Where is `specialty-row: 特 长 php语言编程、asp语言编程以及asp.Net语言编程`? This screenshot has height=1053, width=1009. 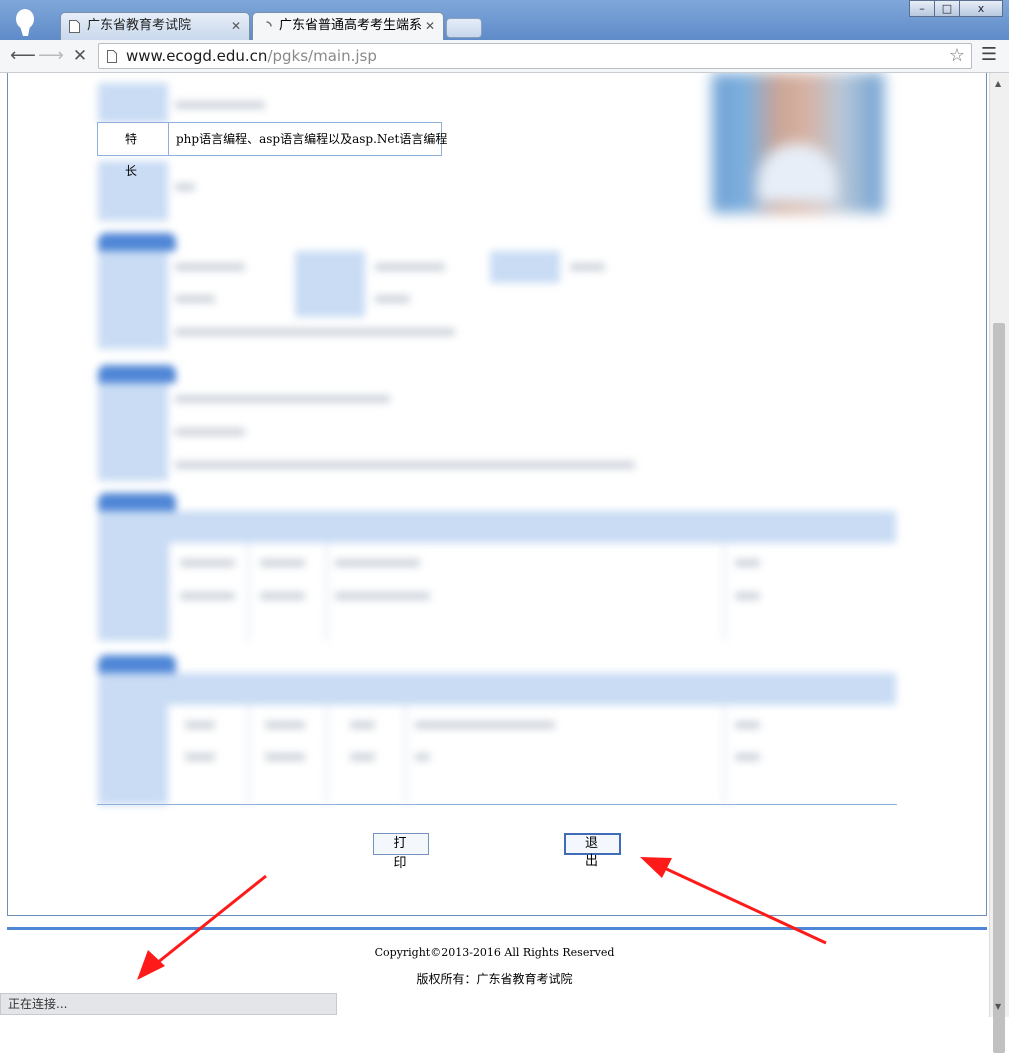
specialty-row: 特 长 php语言编程、asp语言编程以及asp.Net语言编程 is located at coordinates (272, 150).